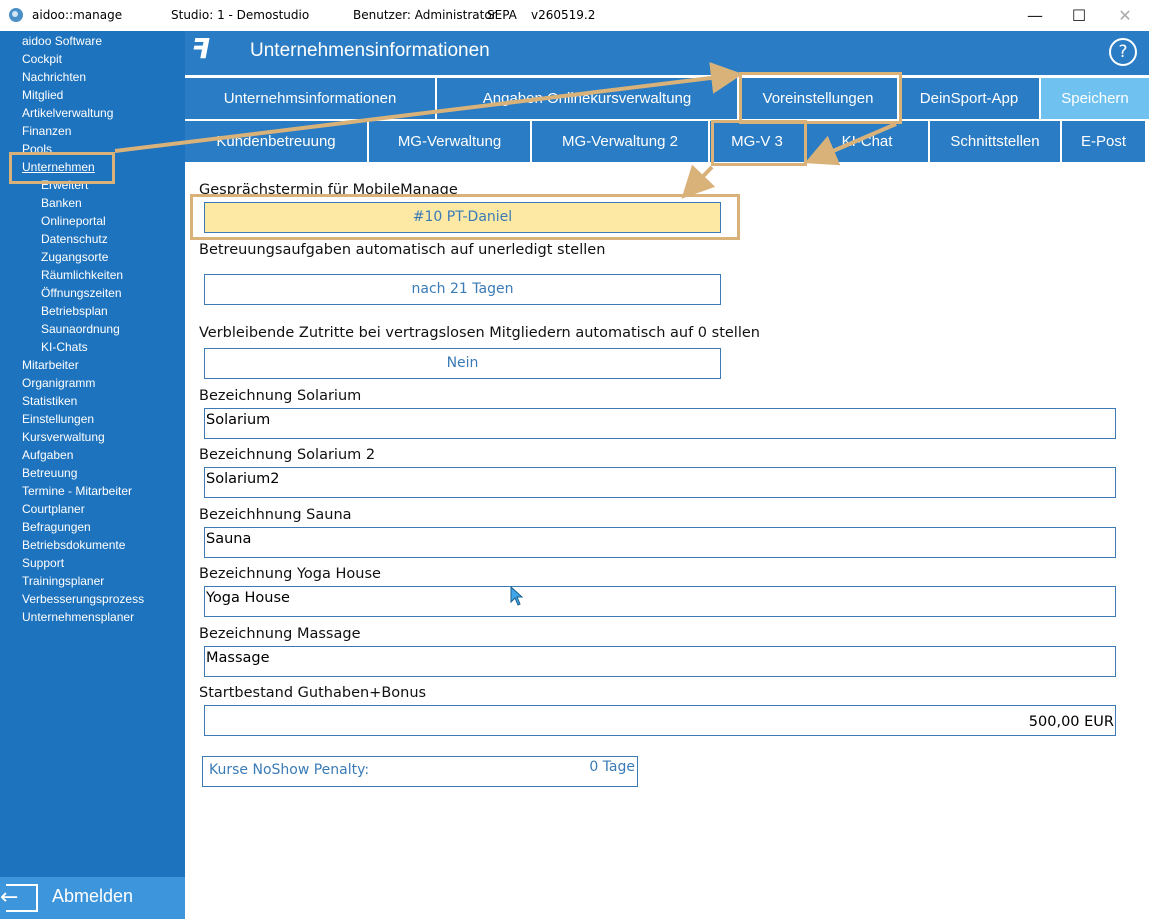 The width and height of the screenshot is (1149, 919). What do you see at coordinates (46, 131) in the screenshot?
I see `sidebar-item-finanzen: Finanzen` at bounding box center [46, 131].